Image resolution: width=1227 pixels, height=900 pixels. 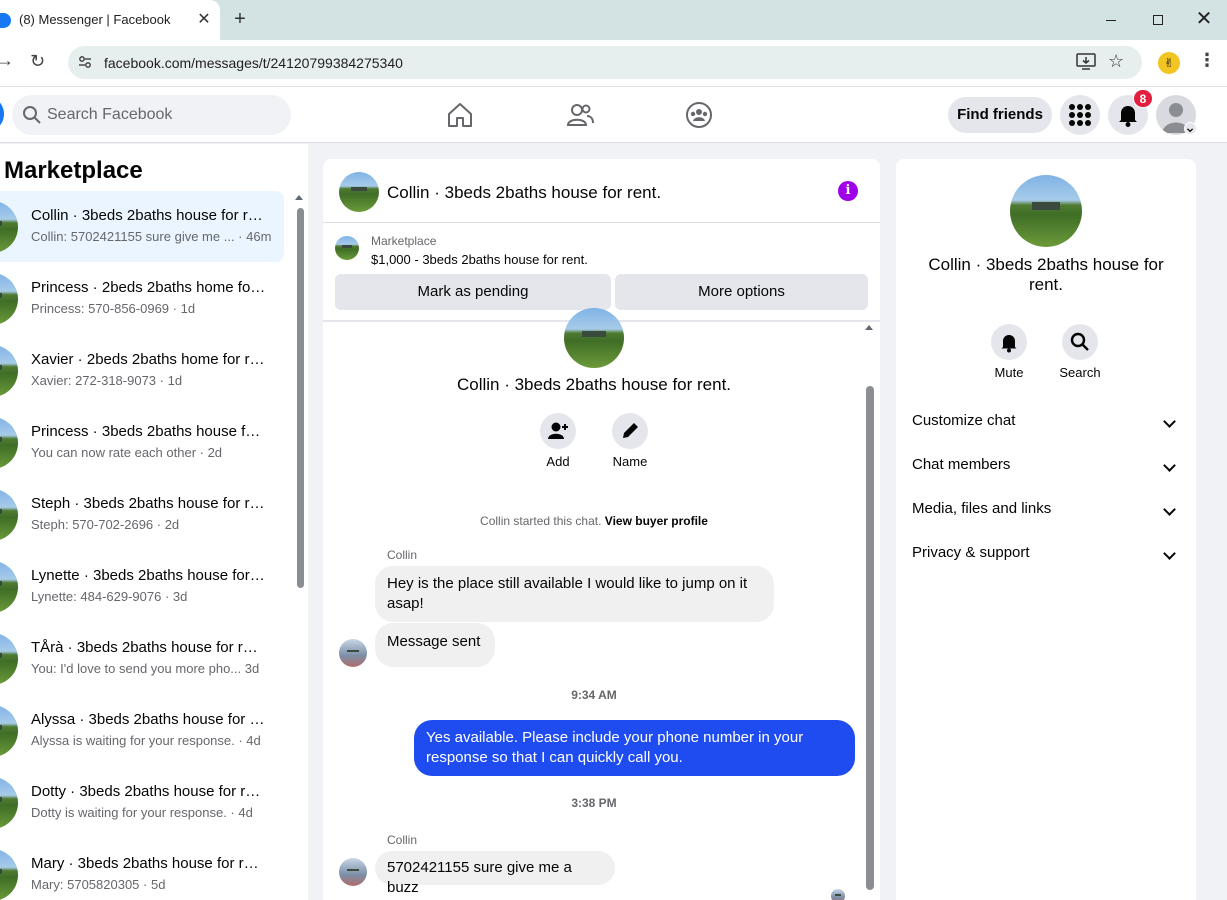 I want to click on conversation-name: Princess · 2beds 2baths home for rent., so click(x=148, y=287).